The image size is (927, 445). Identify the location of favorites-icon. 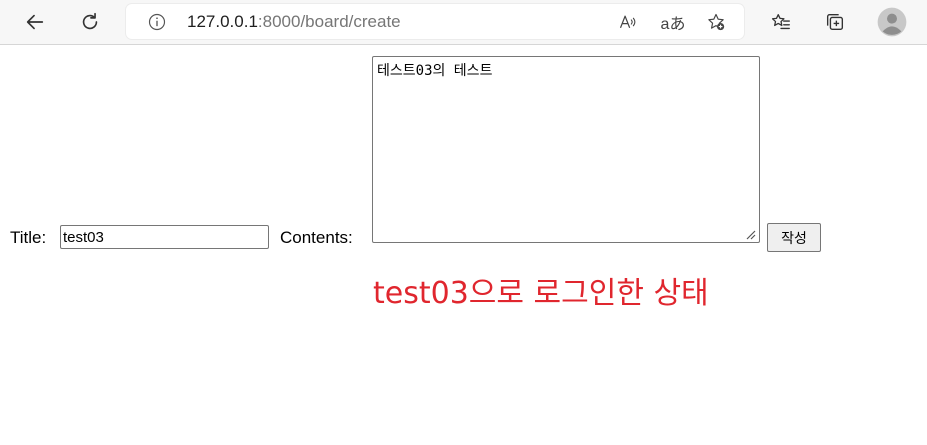
(780, 22).